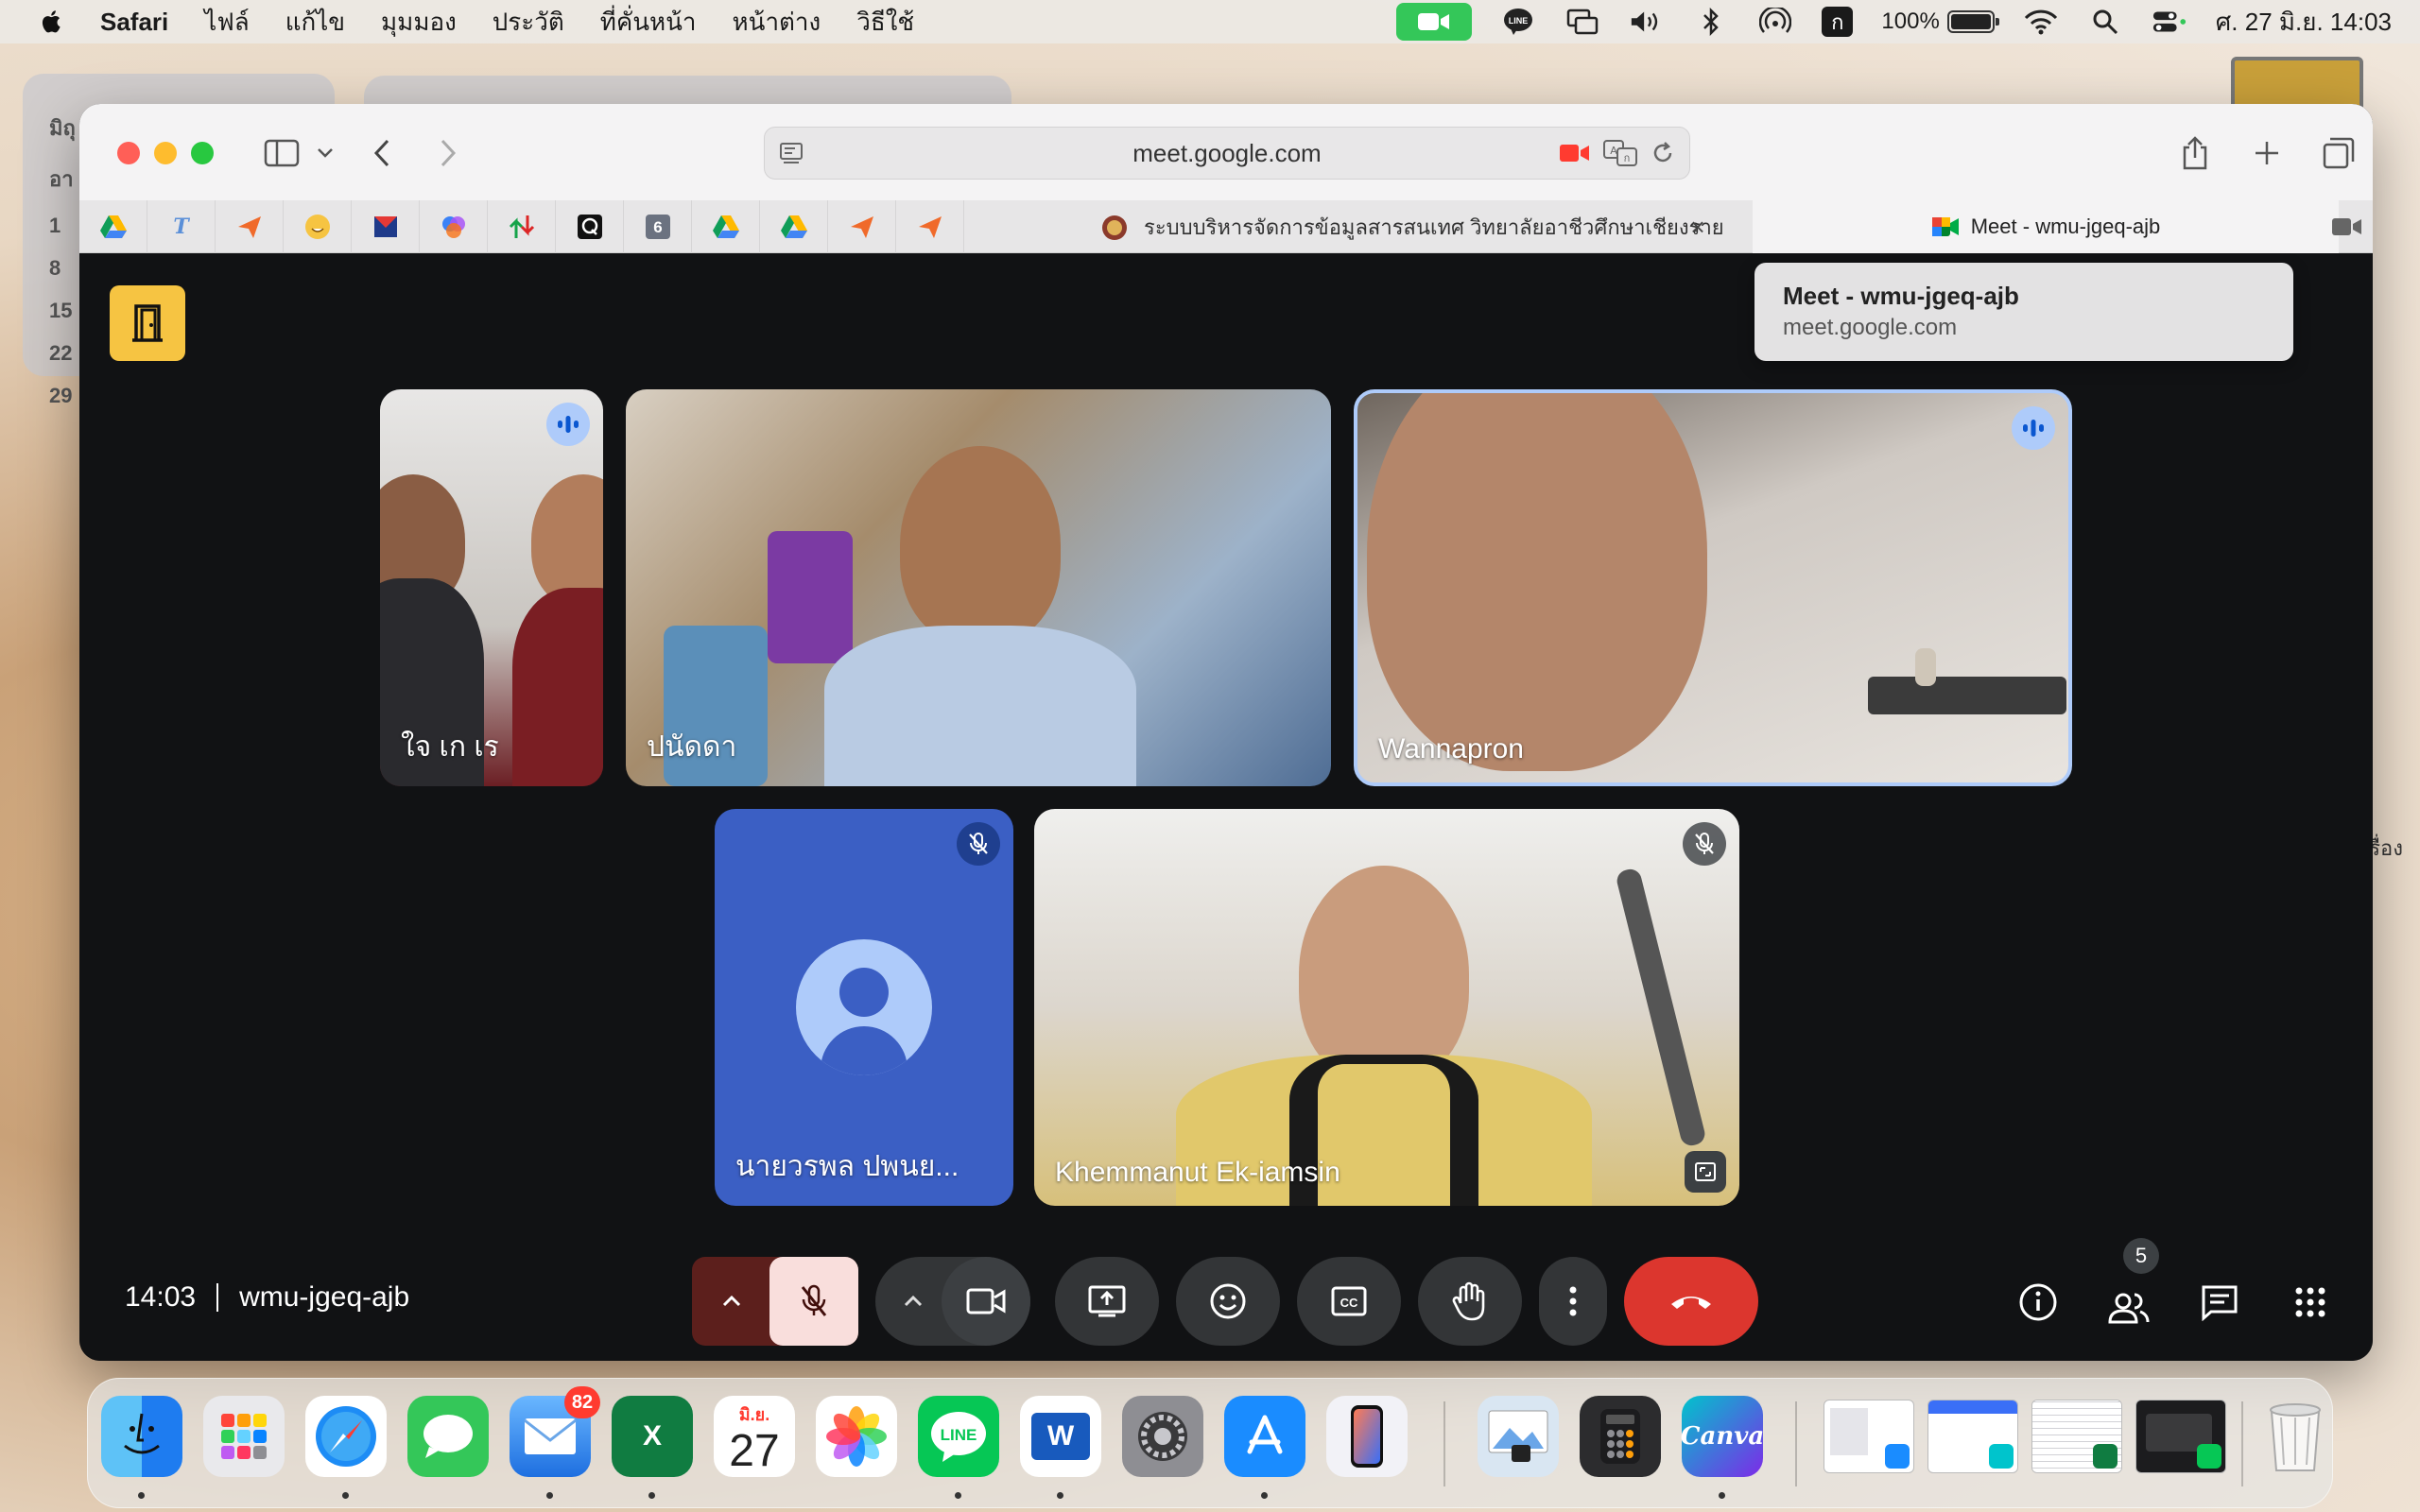  I want to click on camera-indicator-icon, so click(2347, 226).